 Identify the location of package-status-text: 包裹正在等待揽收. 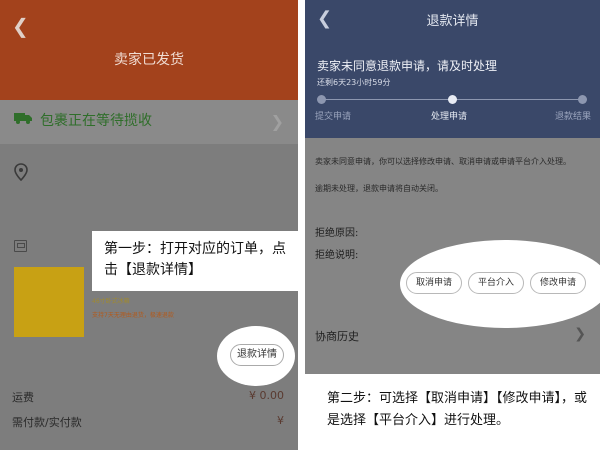
(96, 121).